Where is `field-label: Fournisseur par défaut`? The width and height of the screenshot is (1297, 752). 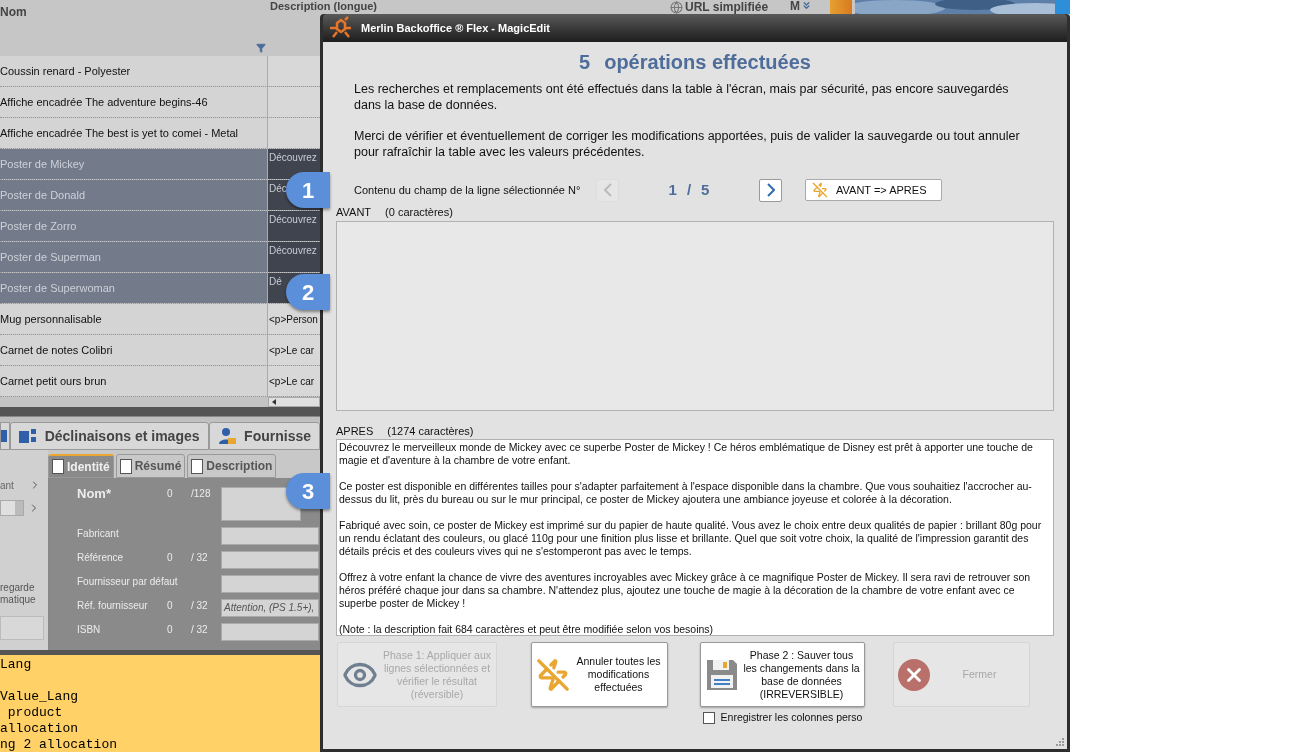 field-label: Fournisseur par défaut is located at coordinates (127, 582).